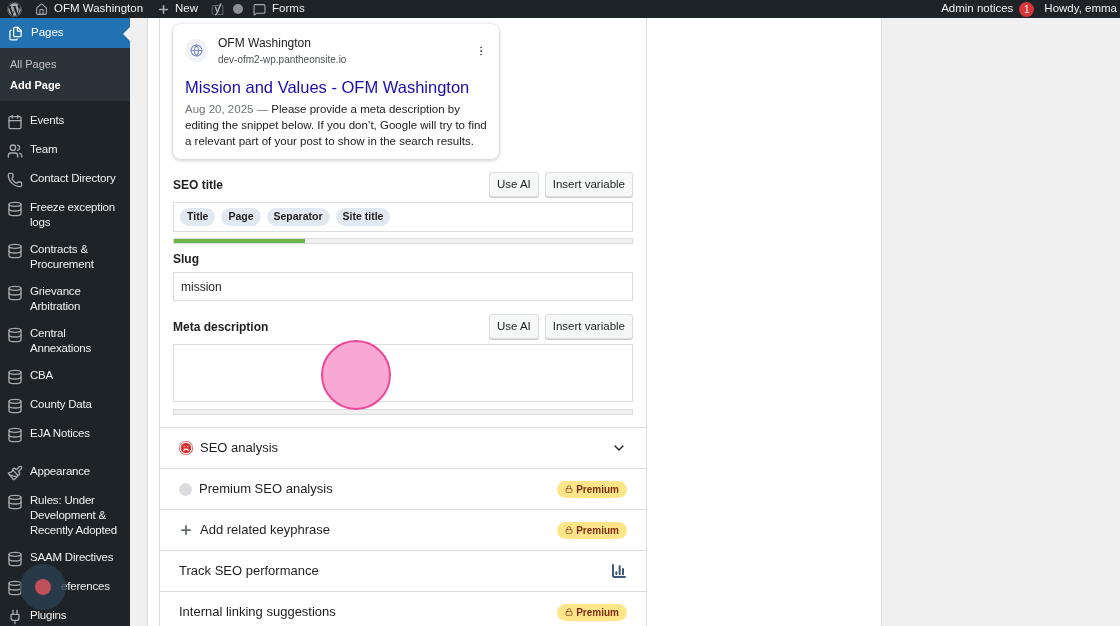 This screenshot has height=626, width=1120. Describe the element at coordinates (65, 64) in the screenshot. I see `submenu-item: All Pages` at that location.